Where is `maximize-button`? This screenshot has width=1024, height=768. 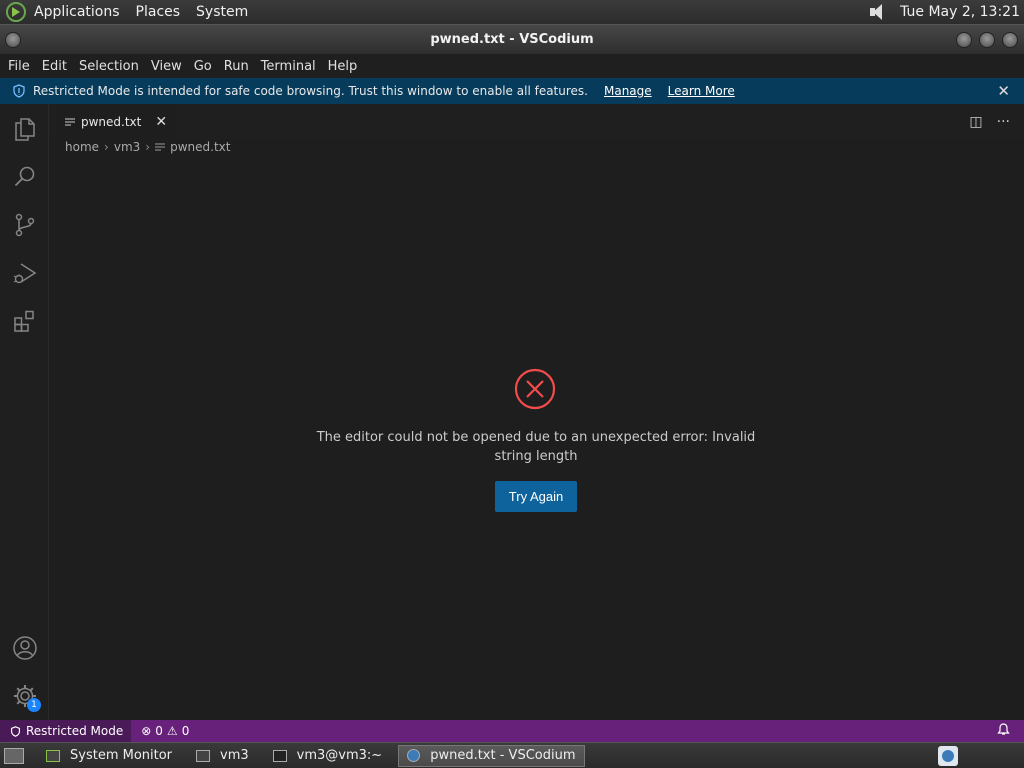 maximize-button is located at coordinates (987, 40).